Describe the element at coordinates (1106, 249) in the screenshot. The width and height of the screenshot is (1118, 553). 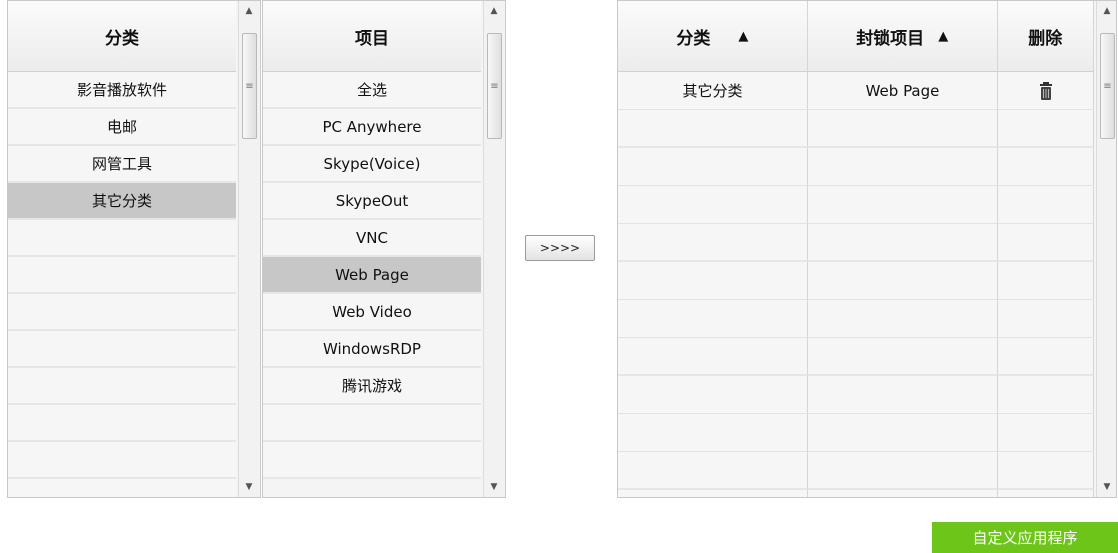
I see `blocked-scrollbar: ▲ ≡ ▼` at that location.